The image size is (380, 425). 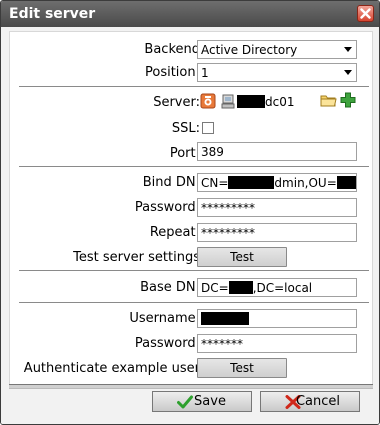 I want to click on dialog-title: Edit server, so click(x=52, y=14).